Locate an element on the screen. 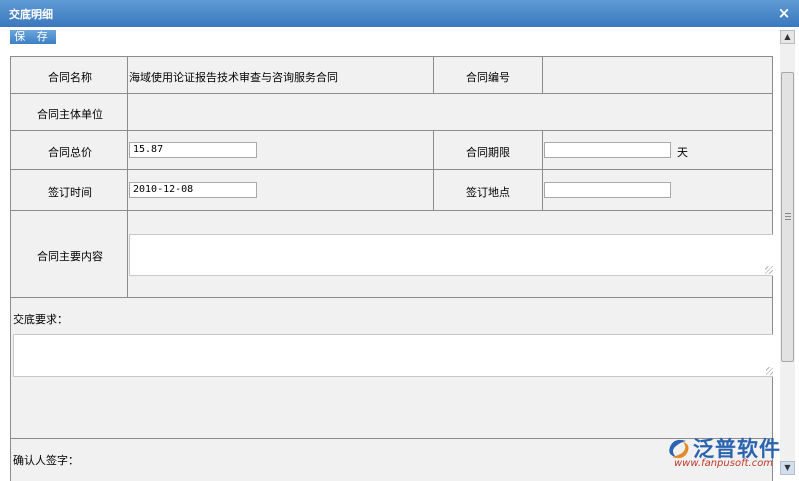 Image resolution: width=799 pixels, height=481 pixels. confirm-sign-label: 确认人签字： is located at coordinates (46, 460).